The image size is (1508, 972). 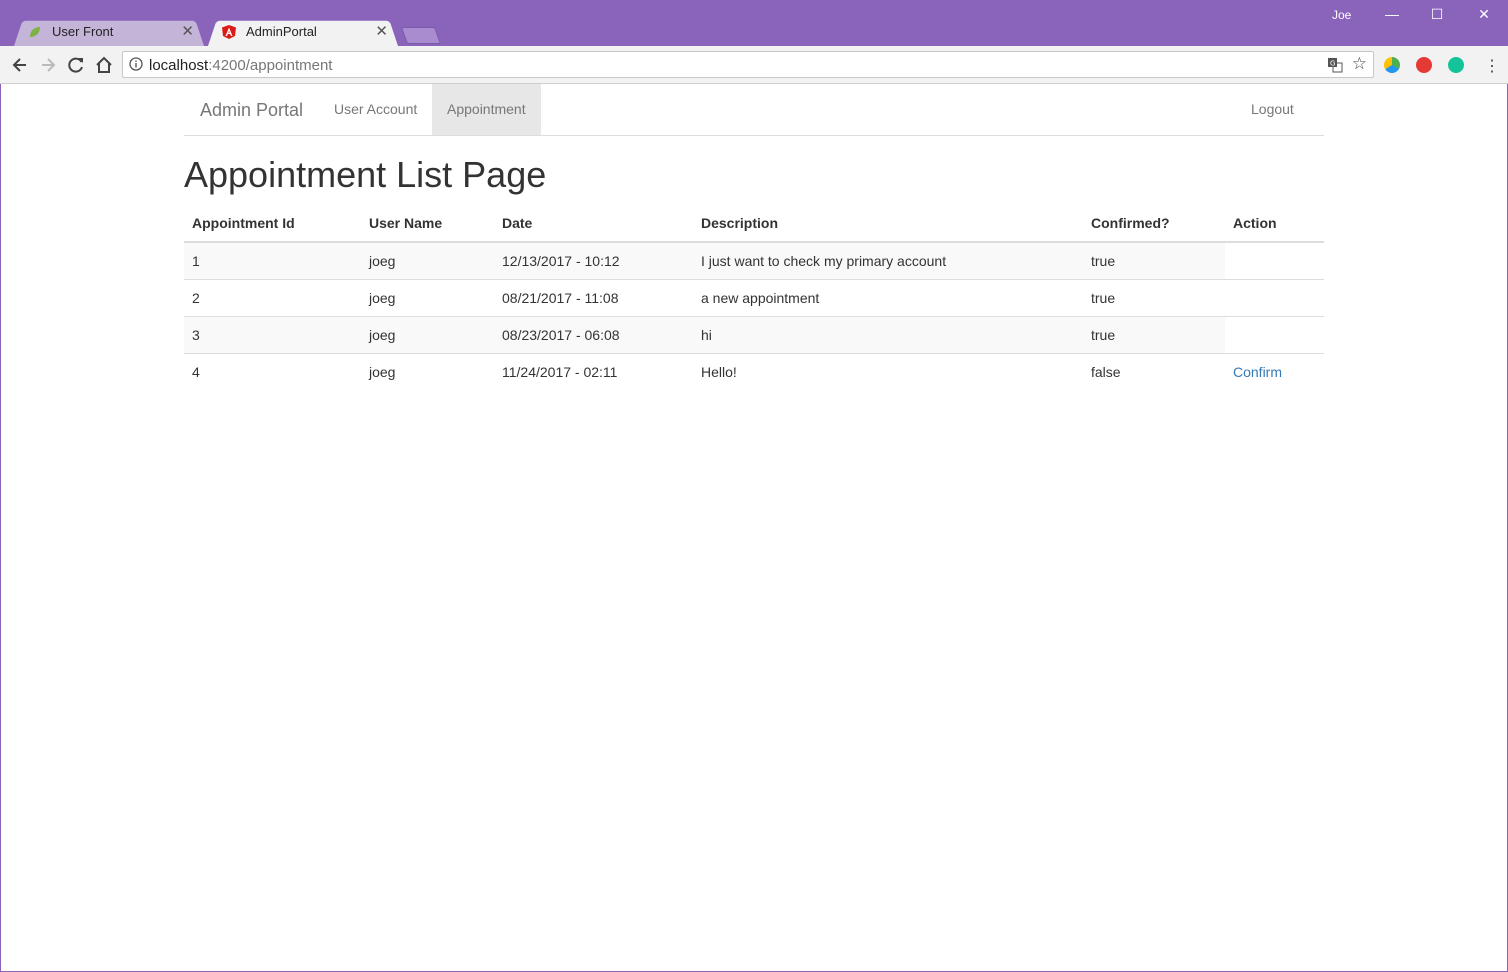 I want to click on tab-title: User Front, so click(x=83, y=31).